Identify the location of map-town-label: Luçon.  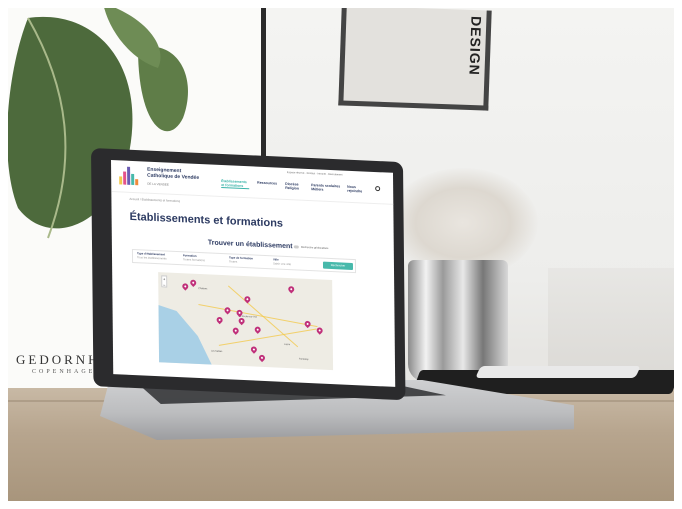
(287, 345).